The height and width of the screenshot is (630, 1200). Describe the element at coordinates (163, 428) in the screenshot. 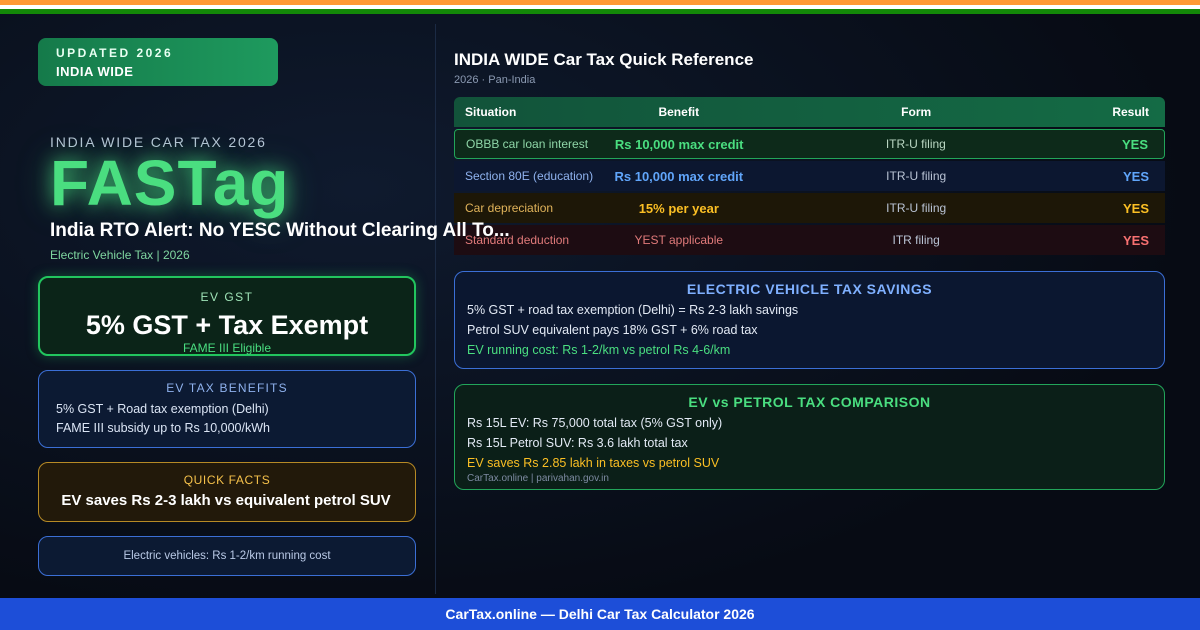

I see `ev-benefit-line: FAME III subsidy up to Rs 10,000/kWh` at that location.